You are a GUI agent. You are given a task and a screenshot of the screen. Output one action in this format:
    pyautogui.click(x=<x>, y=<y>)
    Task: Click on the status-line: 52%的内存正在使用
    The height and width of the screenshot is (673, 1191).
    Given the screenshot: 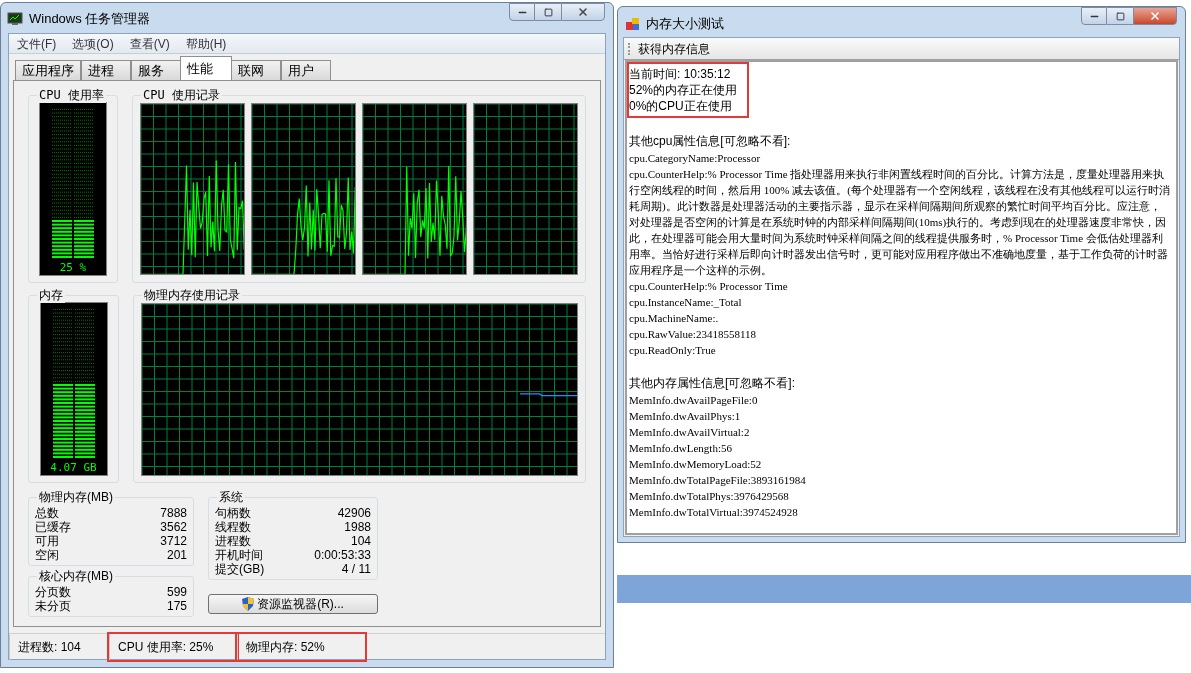 What is the action you would take?
    pyautogui.click(x=684, y=90)
    